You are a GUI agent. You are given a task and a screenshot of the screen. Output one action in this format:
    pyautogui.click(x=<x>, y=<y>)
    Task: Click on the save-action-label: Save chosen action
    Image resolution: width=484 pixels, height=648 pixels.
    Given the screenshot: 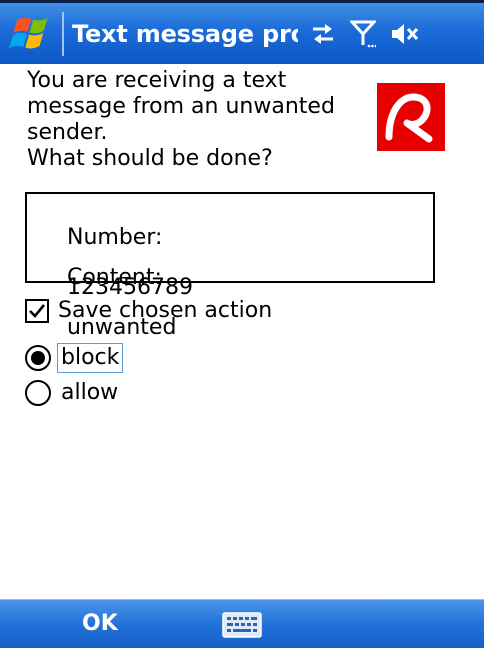 What is the action you would take?
    pyautogui.click(x=165, y=310)
    